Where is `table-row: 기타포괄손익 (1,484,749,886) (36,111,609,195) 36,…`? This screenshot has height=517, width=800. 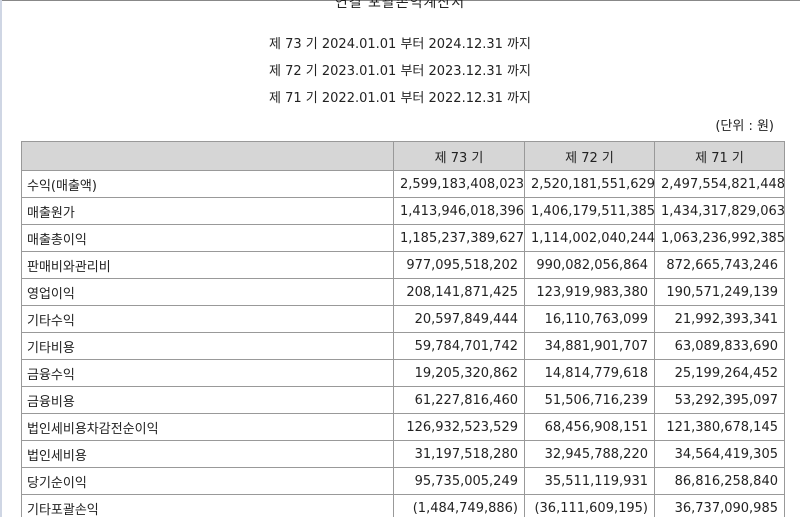 table-row: 기타포괄손익 (1,484,749,886) (36,111,609,195) 36,… is located at coordinates (403, 505).